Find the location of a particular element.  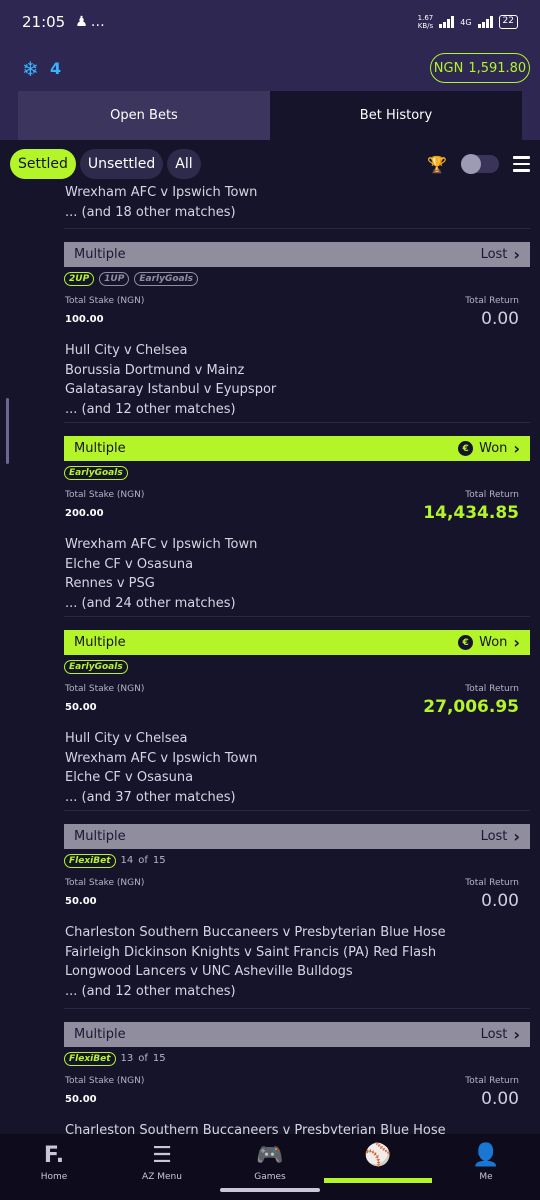

filter-unsettled: Unsettled is located at coordinates (121, 164).